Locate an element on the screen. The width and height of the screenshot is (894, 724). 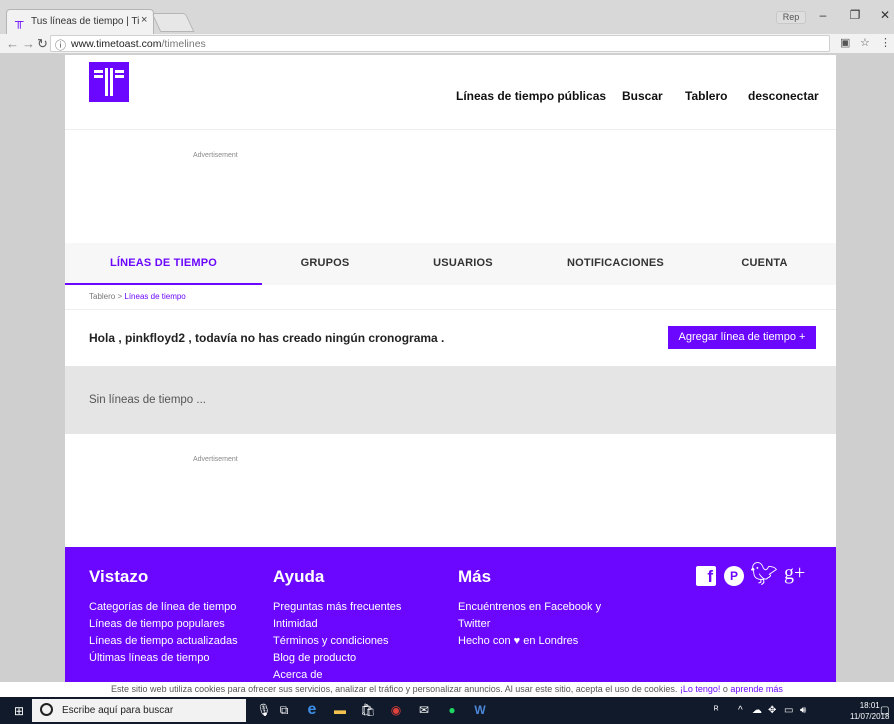
microphone-icon: 🎙︎ is located at coordinates (264, 710).